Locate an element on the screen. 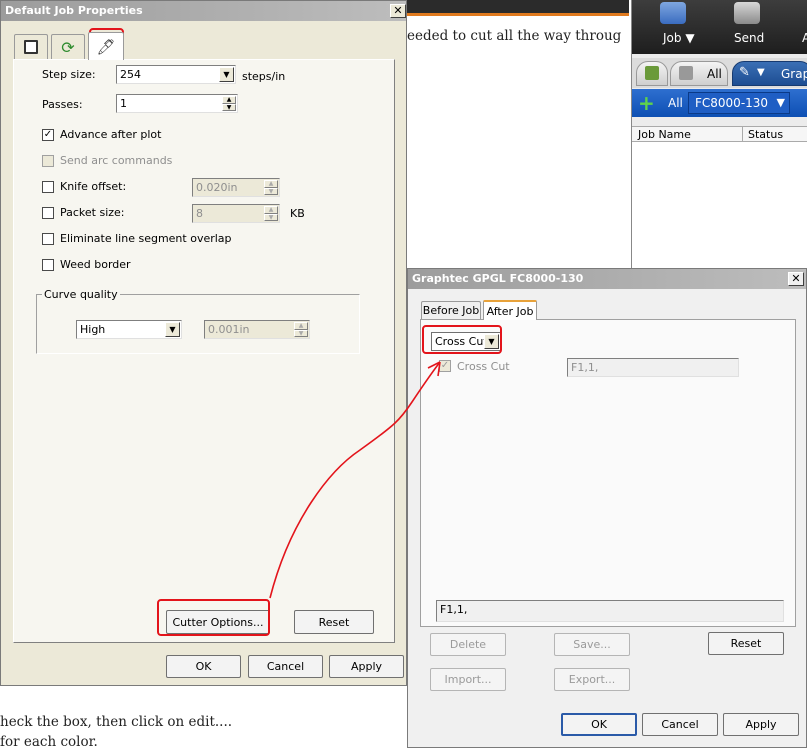 This screenshot has width=807, height=750. annotation-arrow is located at coordinates (355, 480).